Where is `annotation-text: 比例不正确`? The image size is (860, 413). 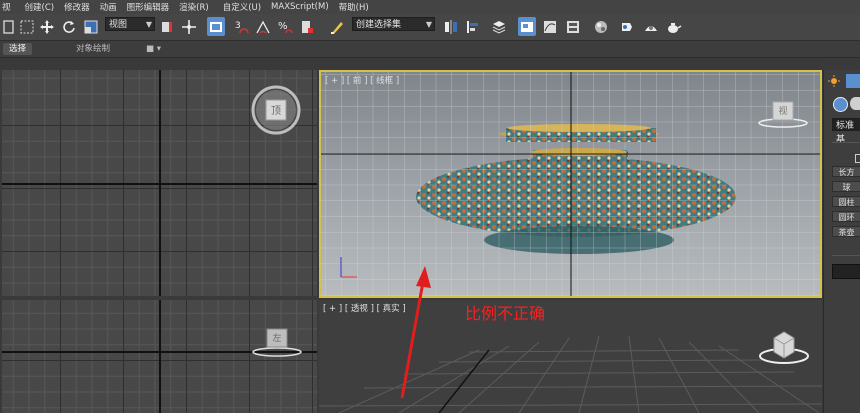 annotation-text: 比例不正确 is located at coordinates (505, 313).